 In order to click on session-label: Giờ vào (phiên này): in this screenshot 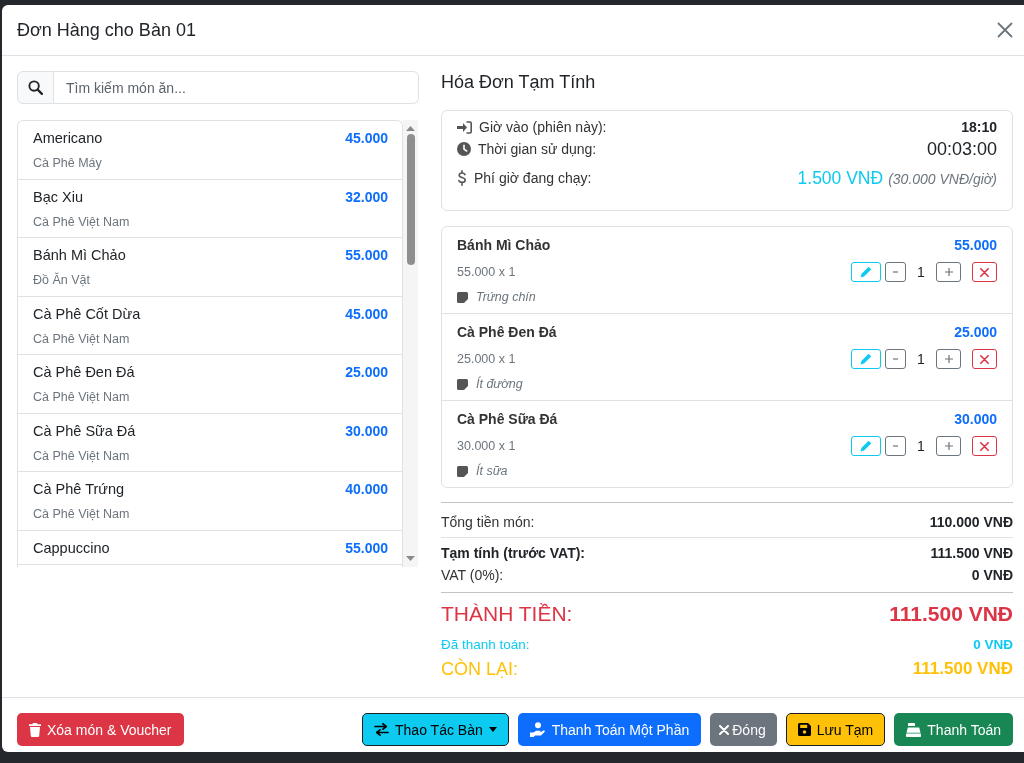, I will do `click(543, 127)`.